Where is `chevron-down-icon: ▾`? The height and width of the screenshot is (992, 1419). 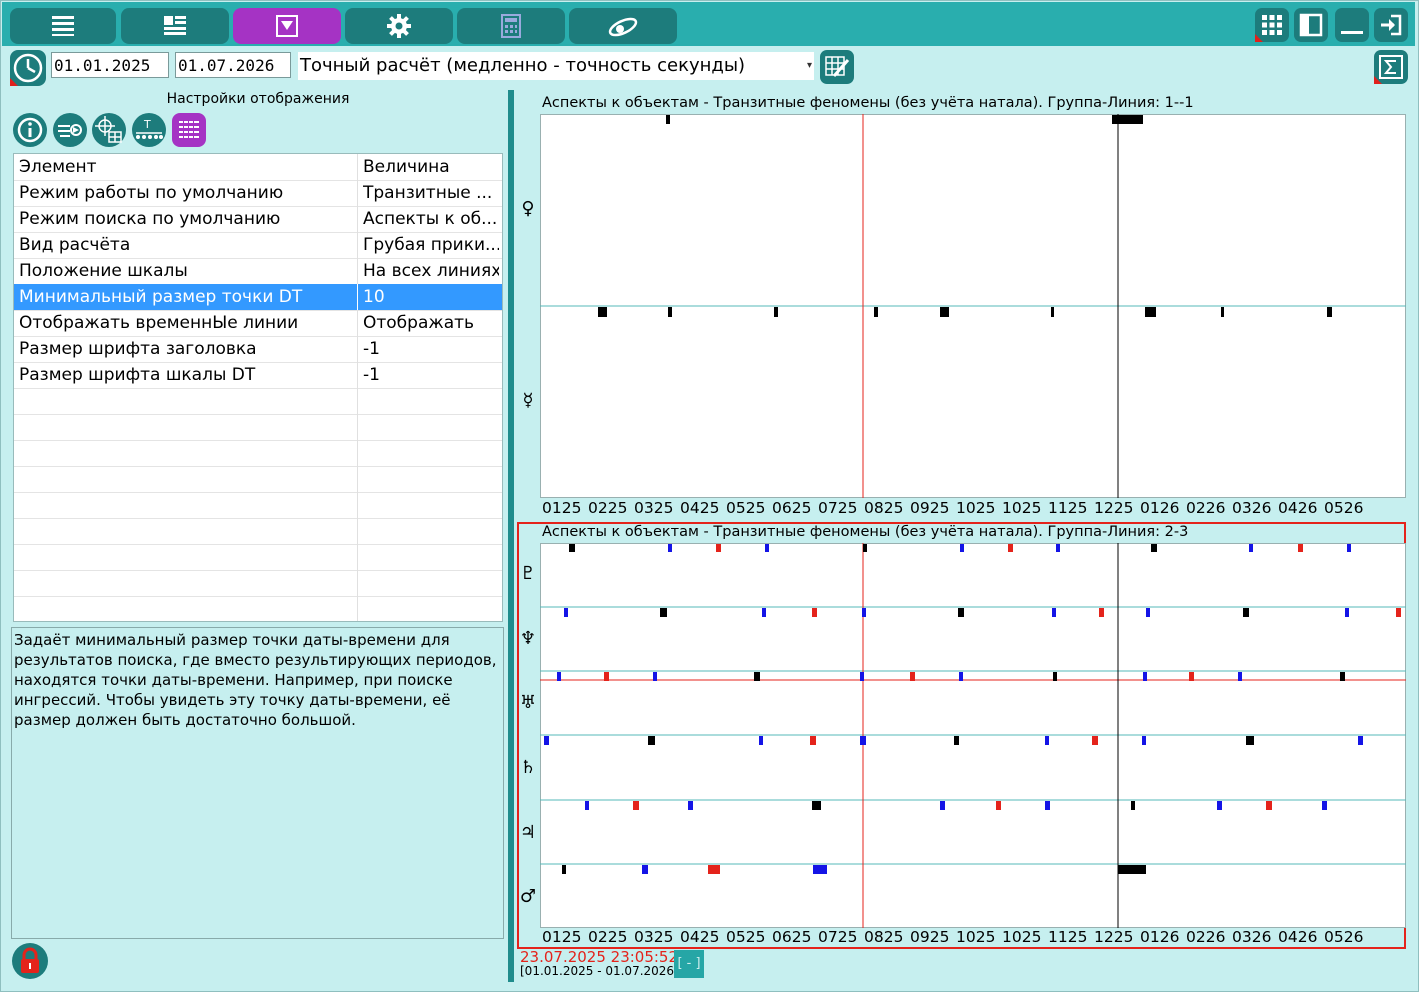 chevron-down-icon: ▾ is located at coordinates (809, 65).